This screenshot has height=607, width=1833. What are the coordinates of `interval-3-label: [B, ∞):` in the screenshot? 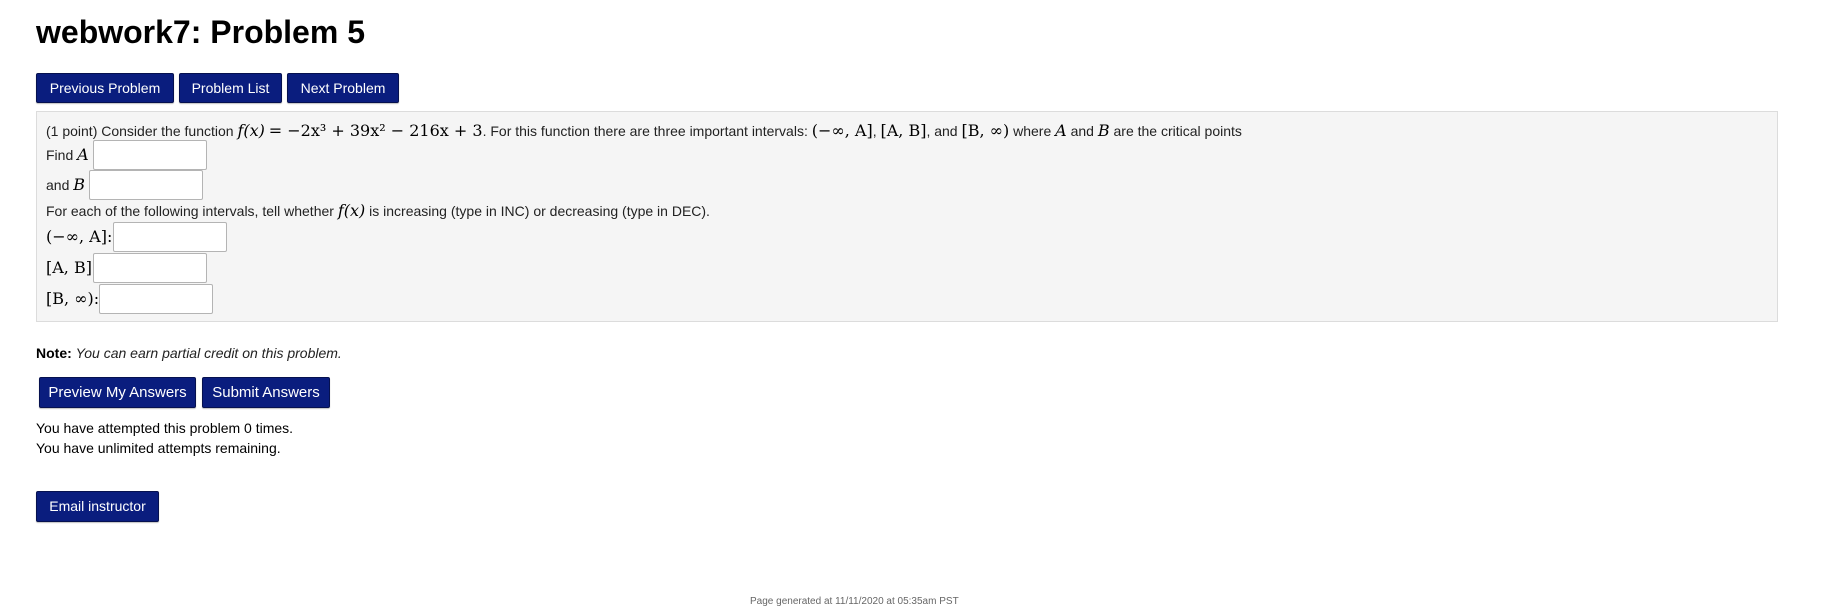 It's located at (73, 298).